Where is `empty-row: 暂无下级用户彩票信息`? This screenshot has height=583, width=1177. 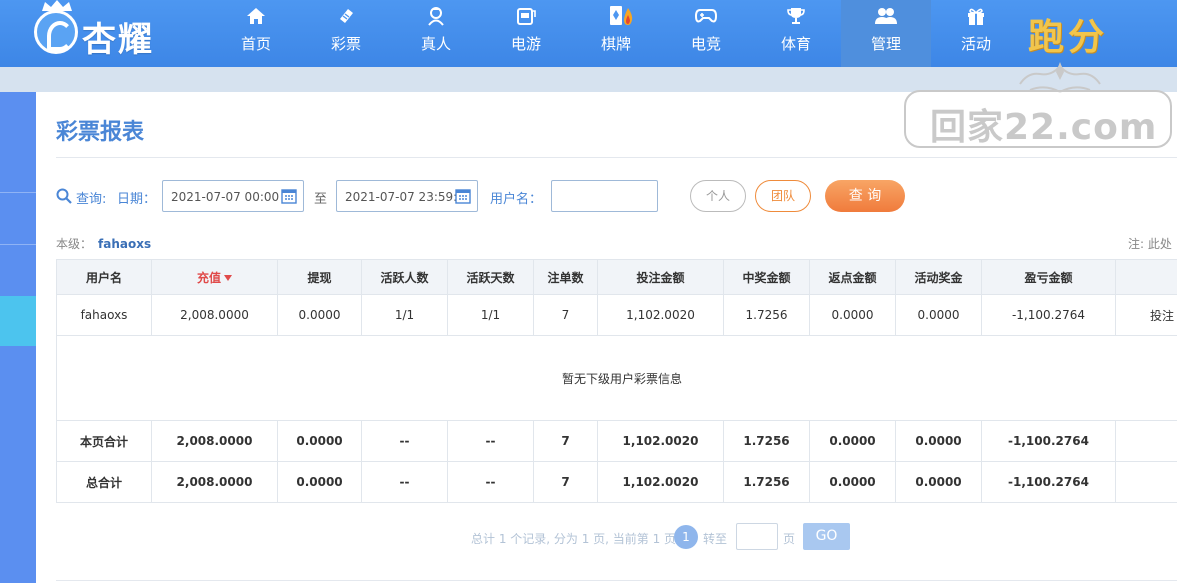
empty-row: 暂无下级用户彩票信息 is located at coordinates (616, 378).